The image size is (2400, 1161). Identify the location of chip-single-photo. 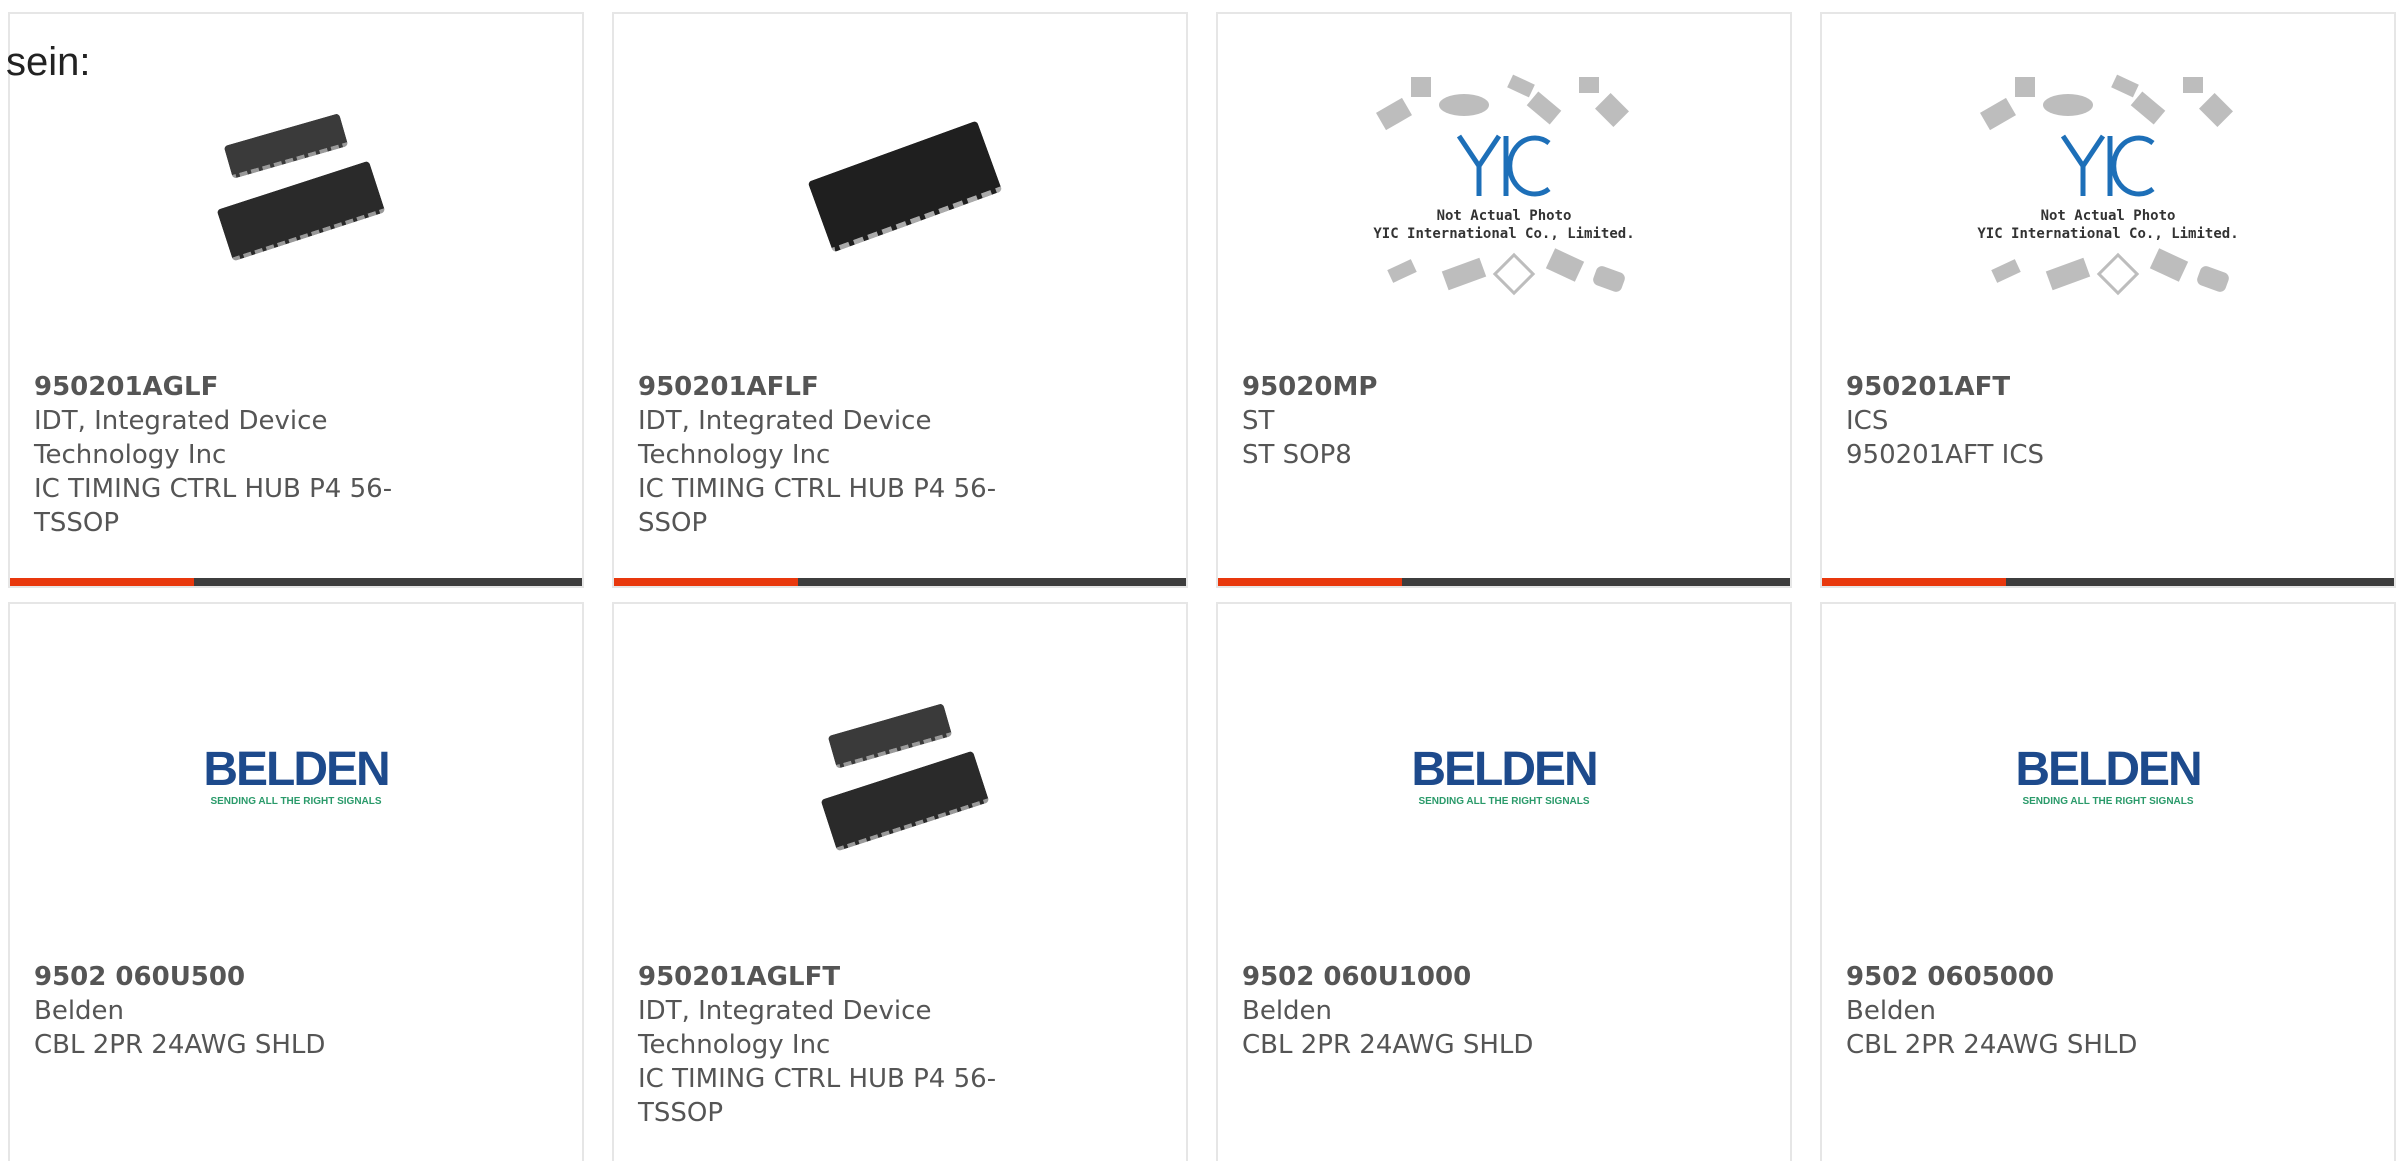
(901, 189).